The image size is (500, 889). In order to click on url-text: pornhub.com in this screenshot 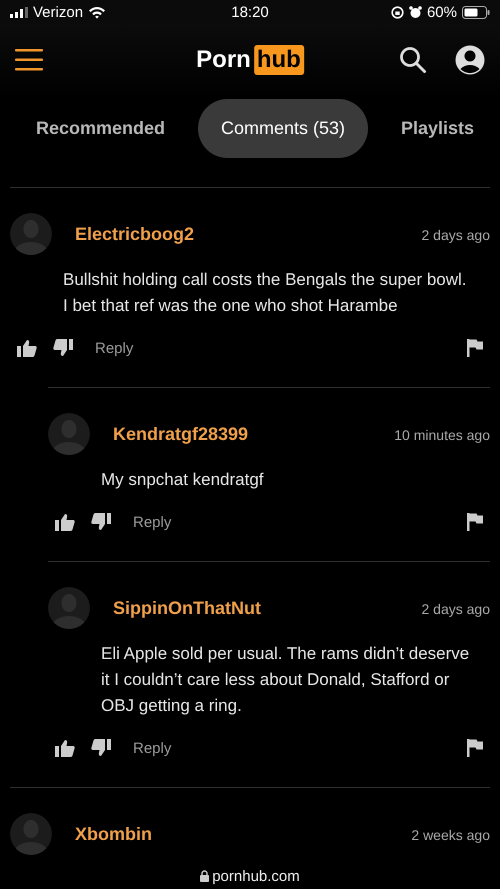, I will do `click(256, 876)`.